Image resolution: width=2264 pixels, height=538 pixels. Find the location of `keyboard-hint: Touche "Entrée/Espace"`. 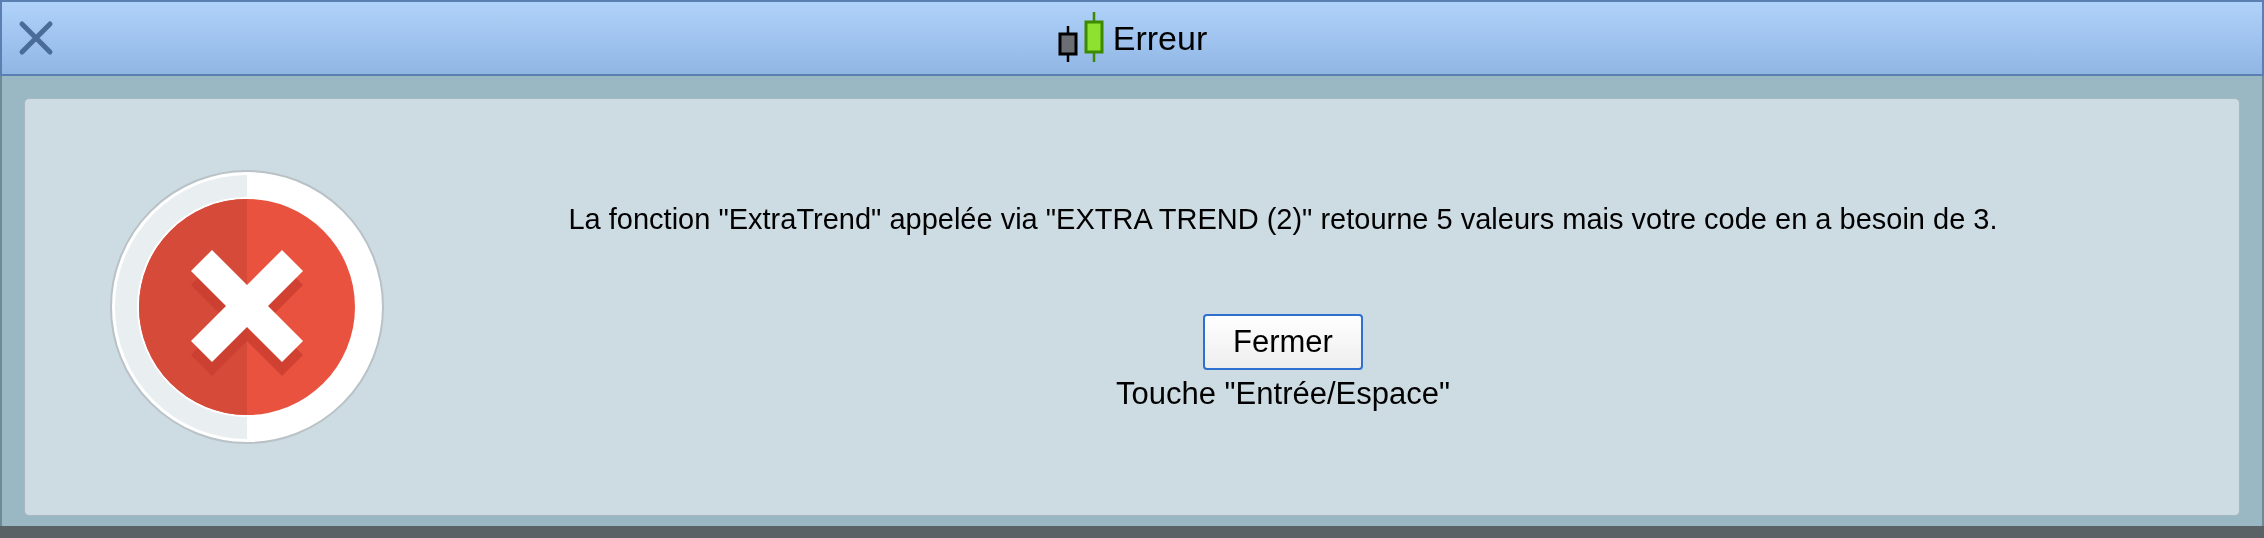

keyboard-hint: Touche "Entrée/Espace" is located at coordinates (1283, 393).